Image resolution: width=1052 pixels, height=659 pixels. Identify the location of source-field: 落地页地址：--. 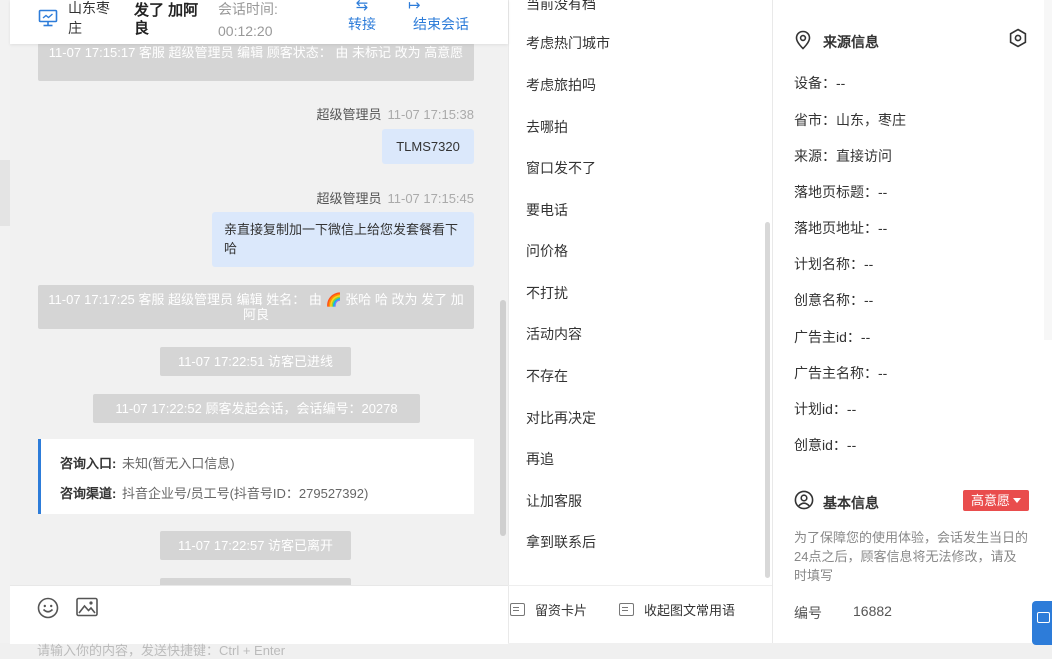
(840, 228).